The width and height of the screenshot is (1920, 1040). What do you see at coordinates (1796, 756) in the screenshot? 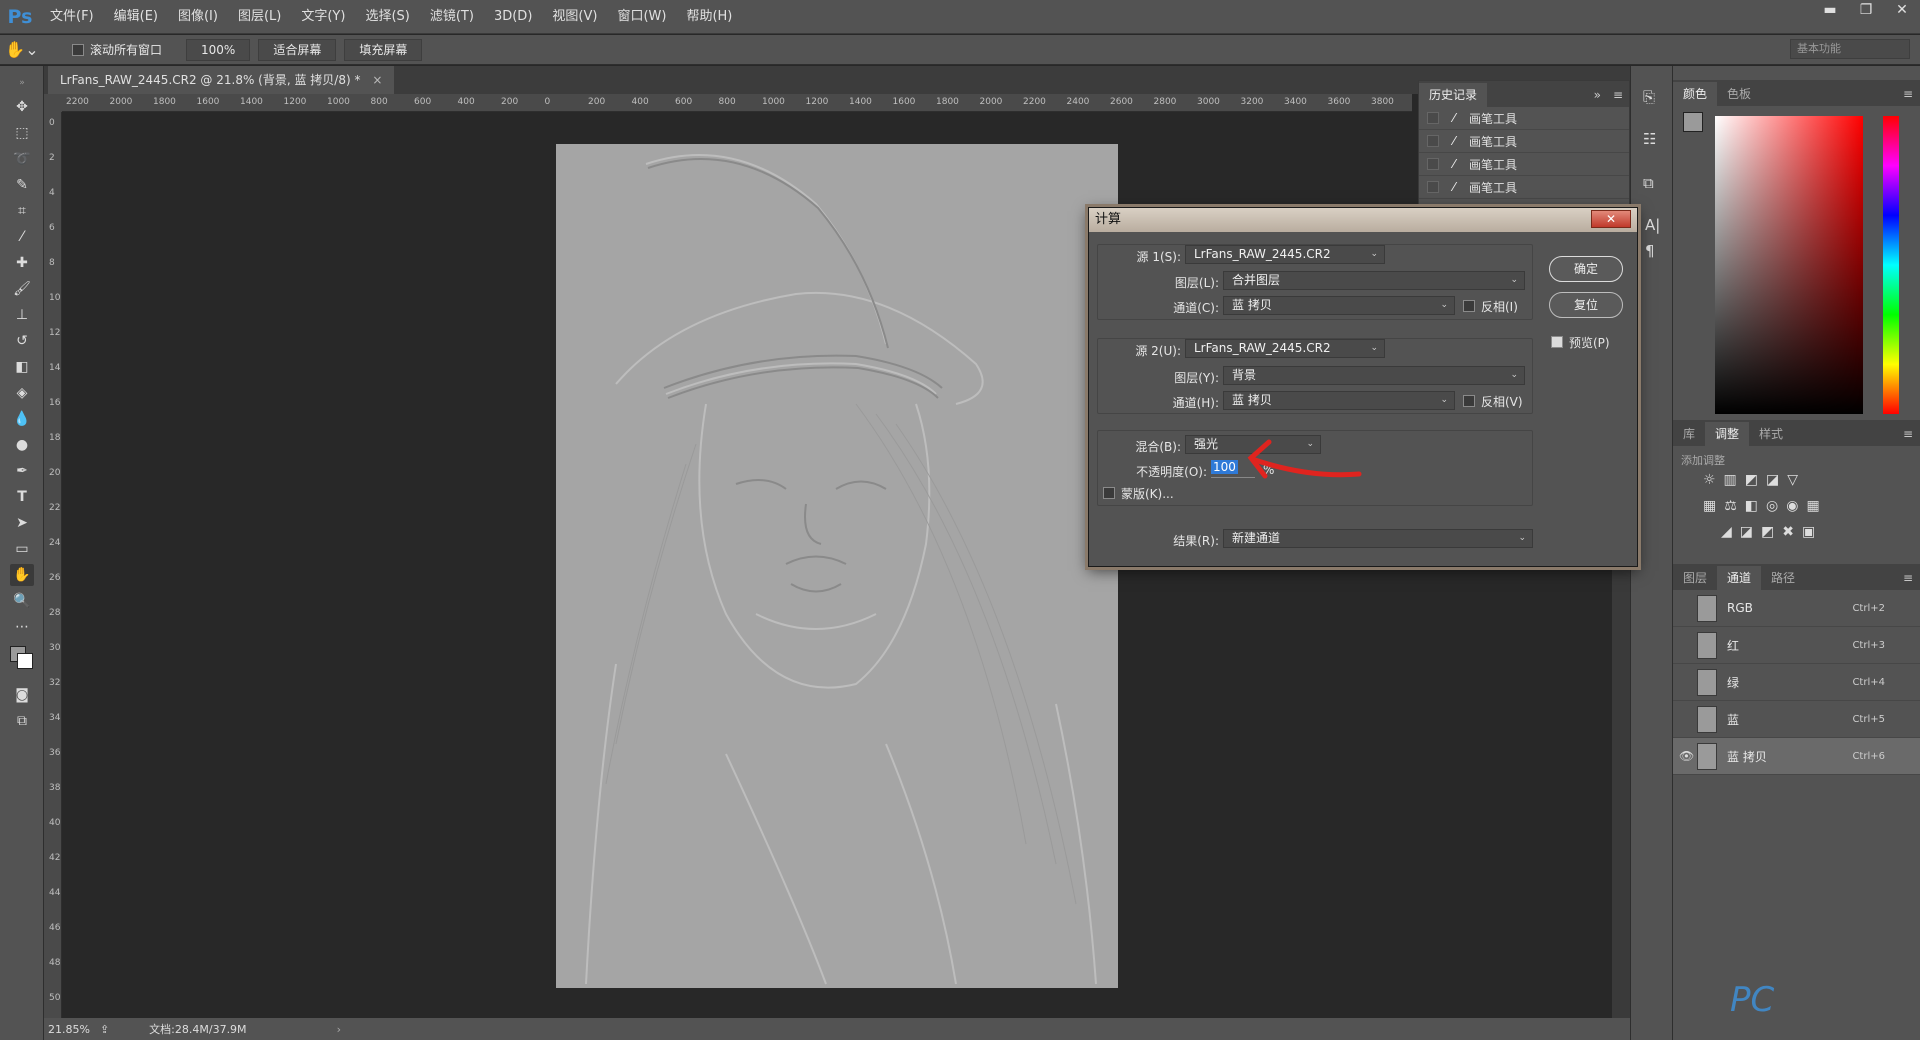
I see `channel-row: 👁 蓝 拷贝 Ctrl+6` at bounding box center [1796, 756].